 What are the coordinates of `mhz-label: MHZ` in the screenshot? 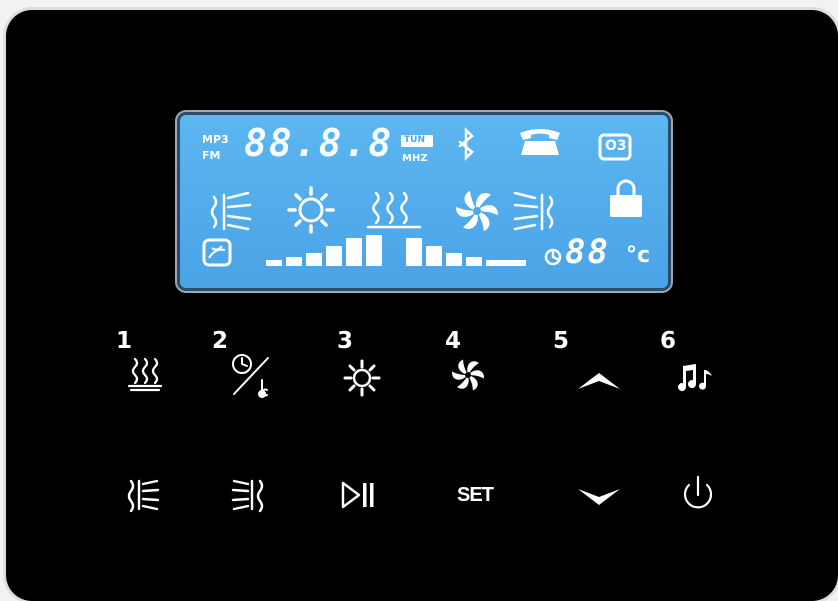 It's located at (415, 158).